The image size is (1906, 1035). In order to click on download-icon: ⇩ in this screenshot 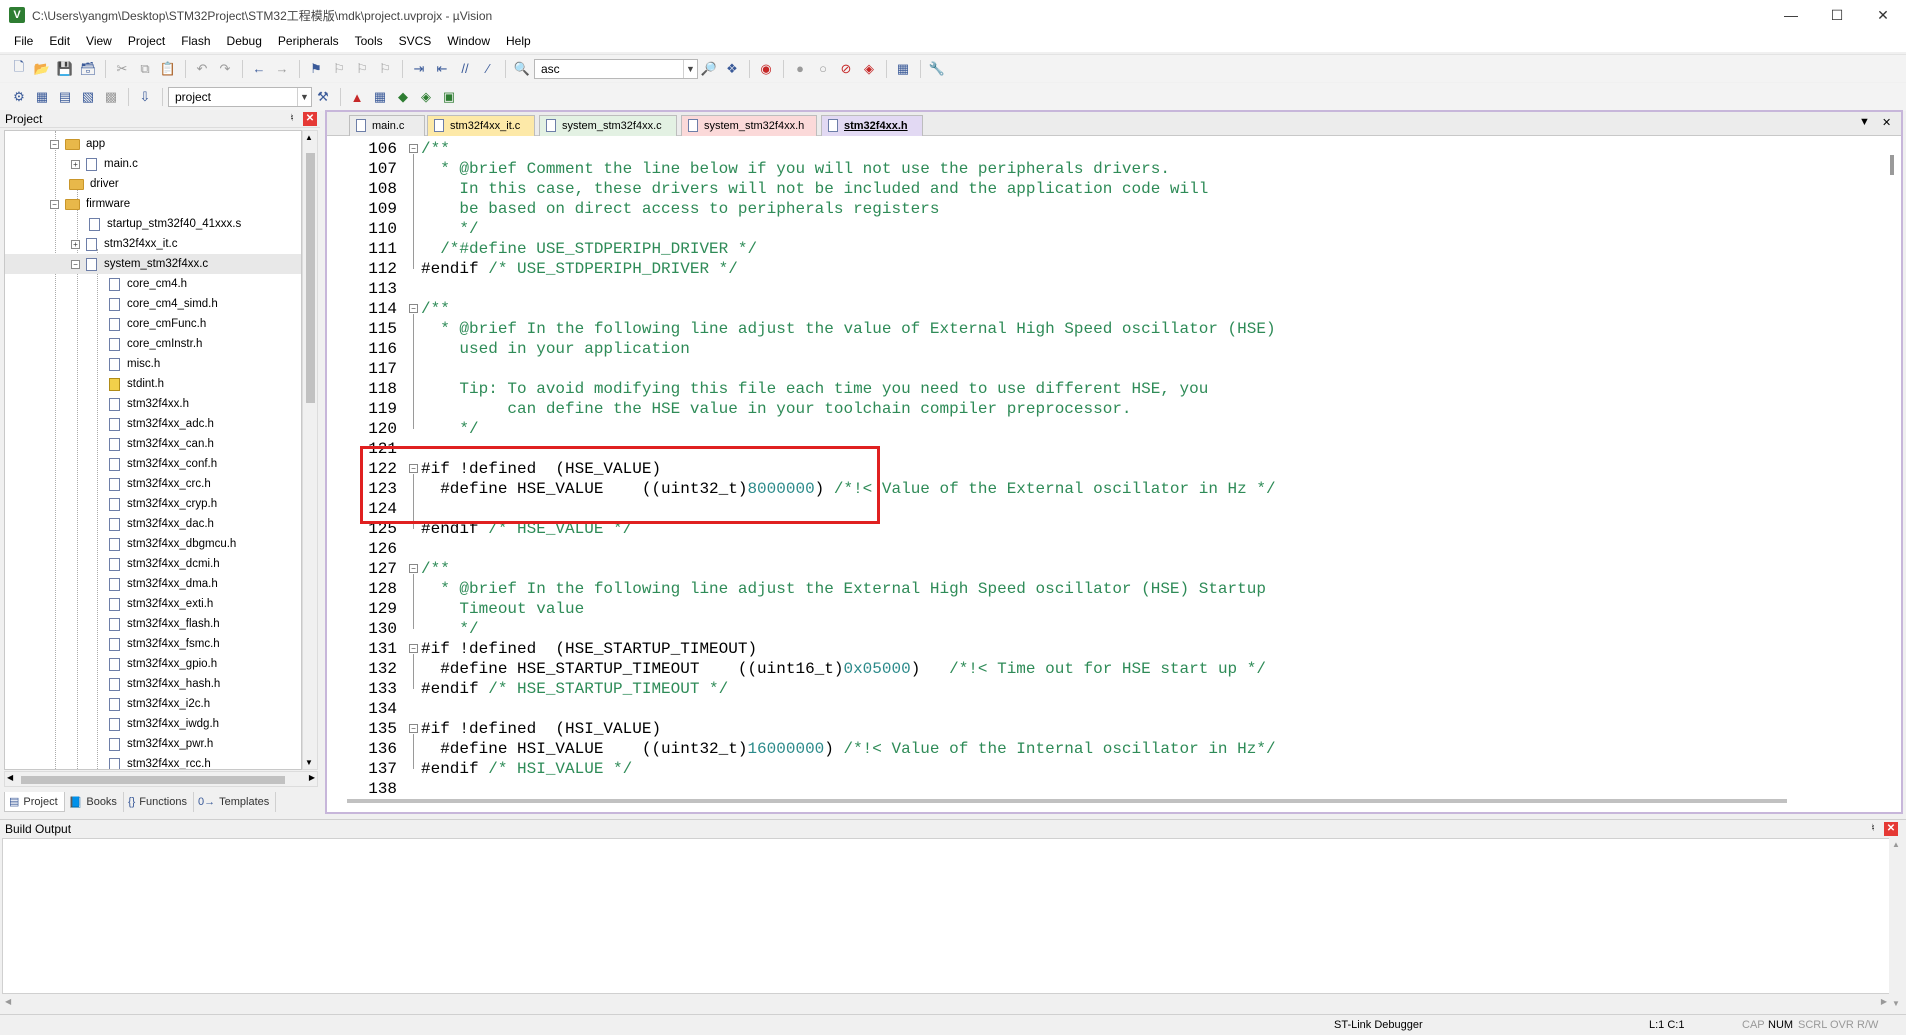, I will do `click(145, 97)`.